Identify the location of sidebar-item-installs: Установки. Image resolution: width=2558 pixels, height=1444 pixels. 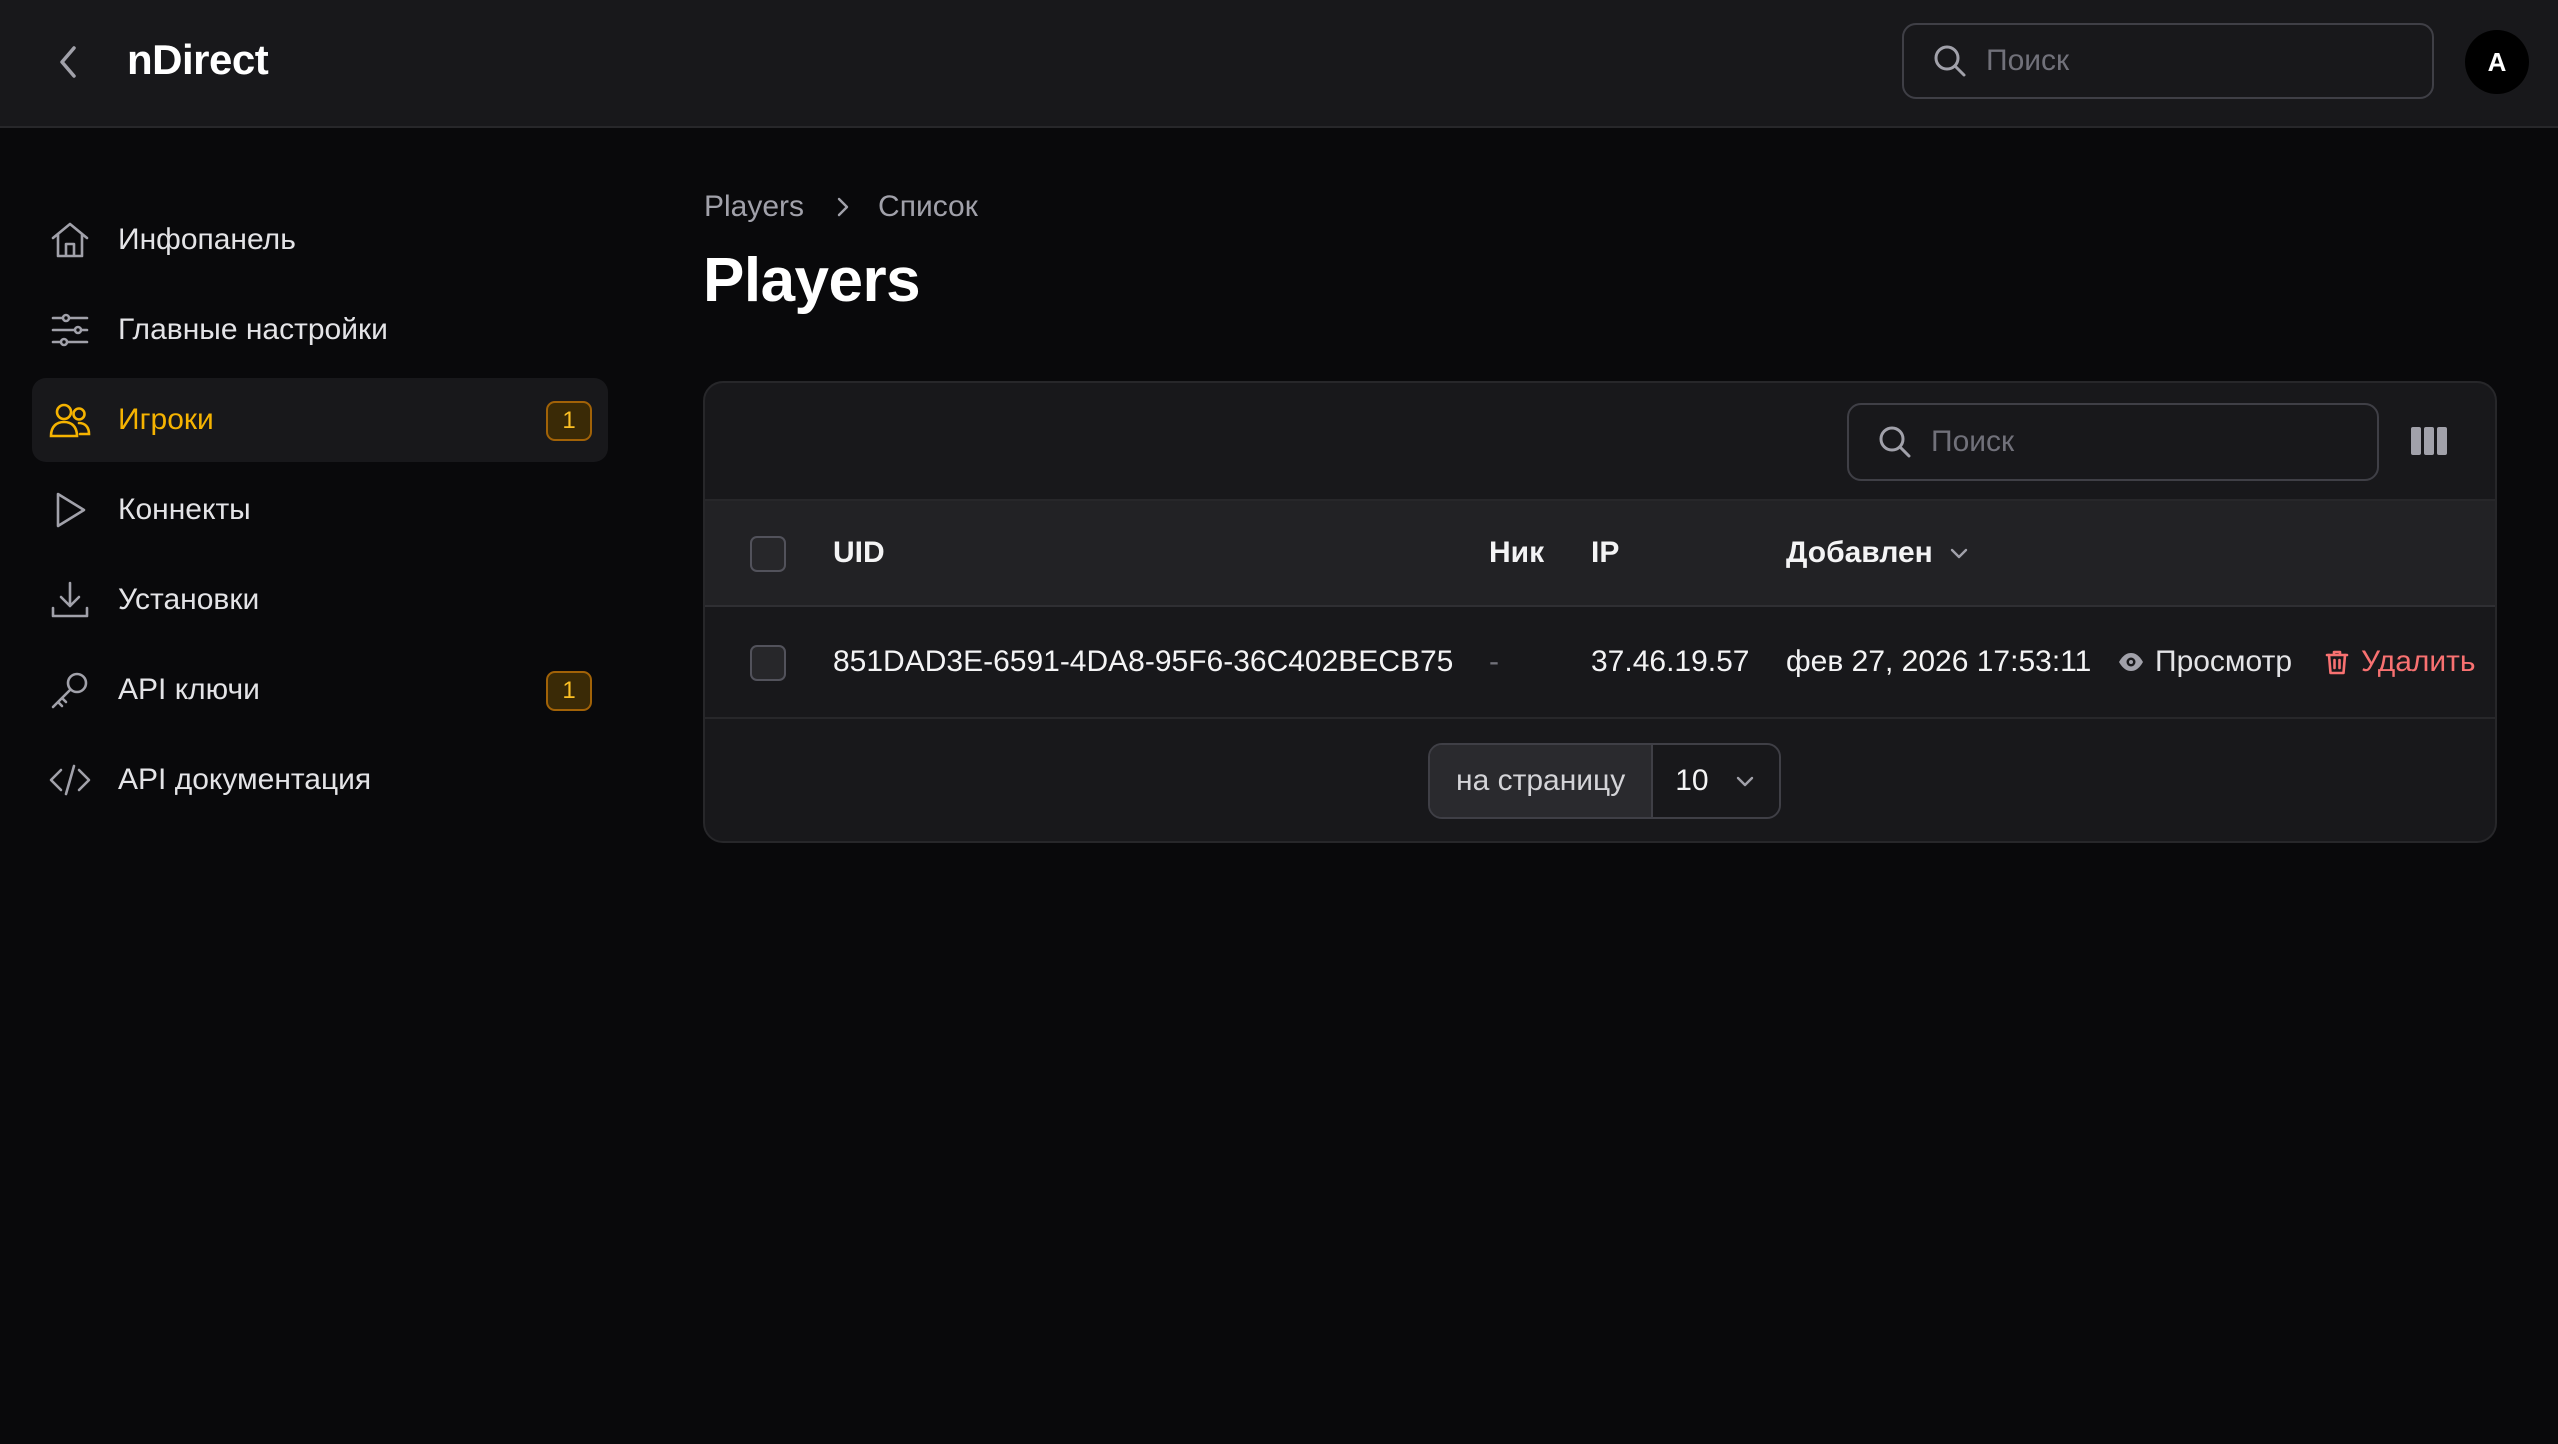
(320, 600).